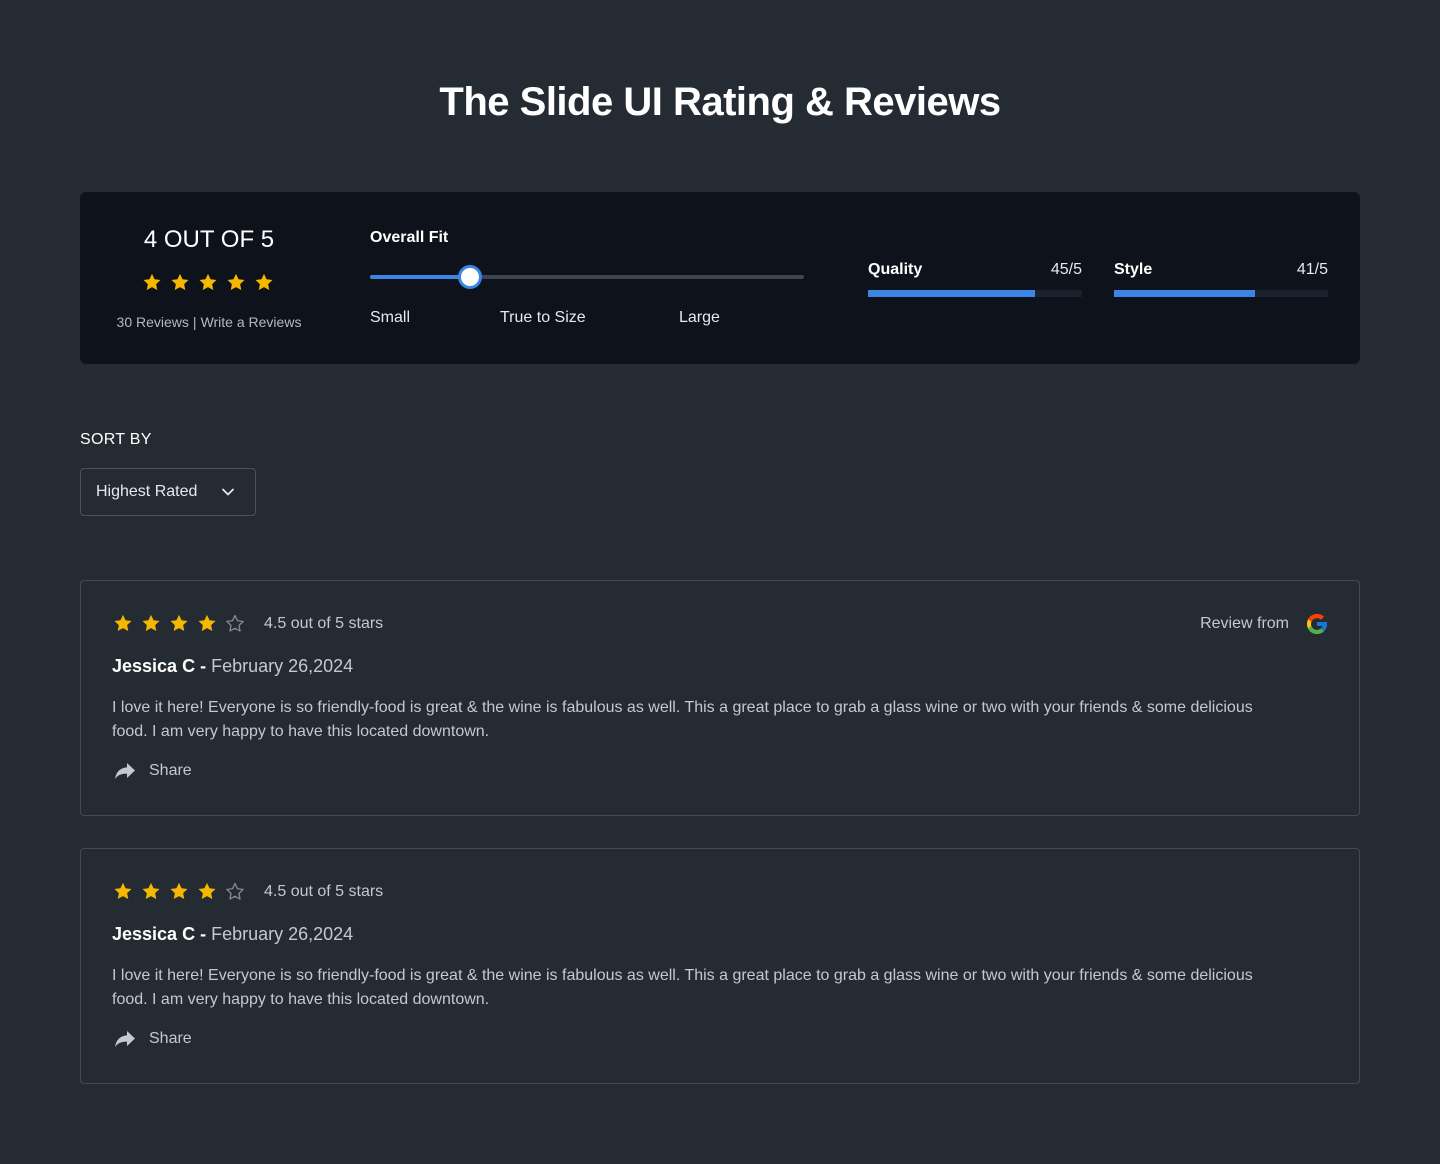 Image resolution: width=1440 pixels, height=1164 pixels. I want to click on overall-fit-block: Overall Fit Small True to Size Large, so click(590, 278).